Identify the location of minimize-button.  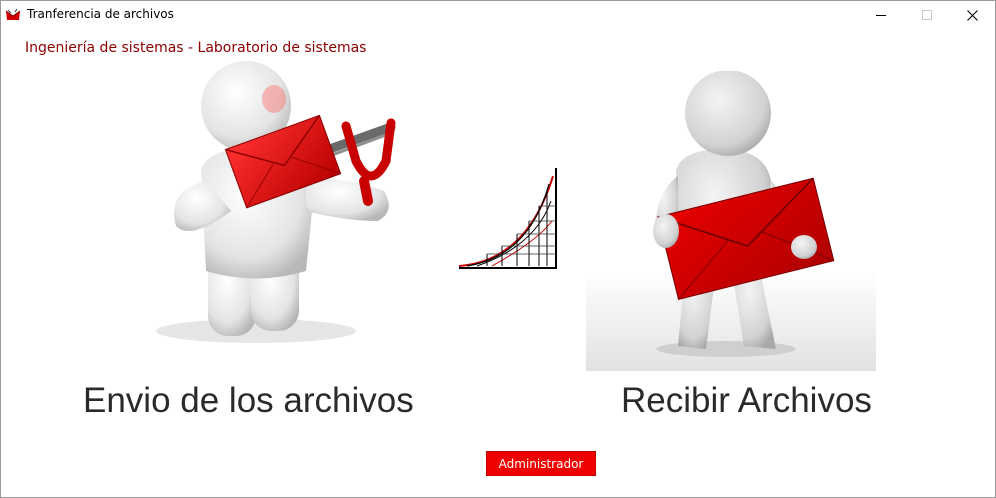
(881, 15).